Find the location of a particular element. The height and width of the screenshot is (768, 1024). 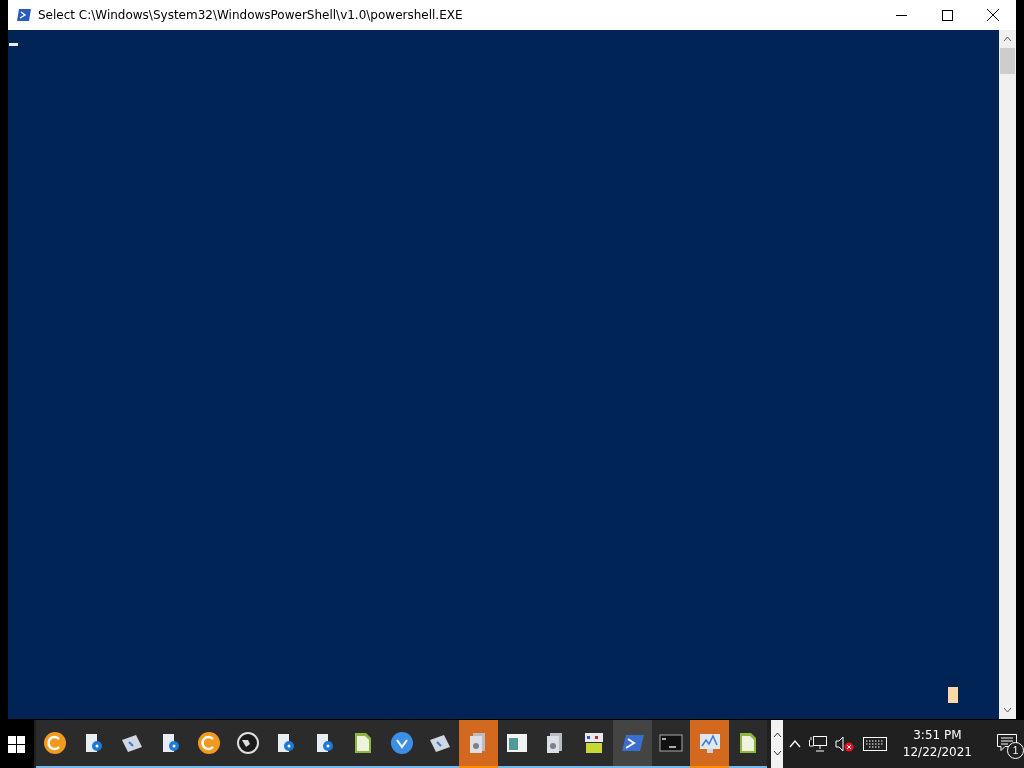

start-button is located at coordinates (17, 744).